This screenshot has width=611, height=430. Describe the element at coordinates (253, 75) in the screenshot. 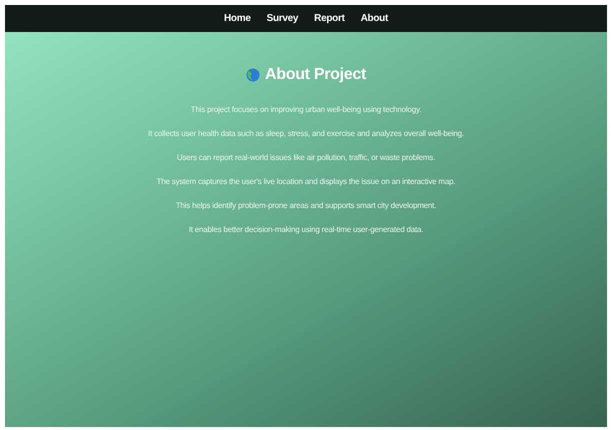

I see `globe-icon` at that location.